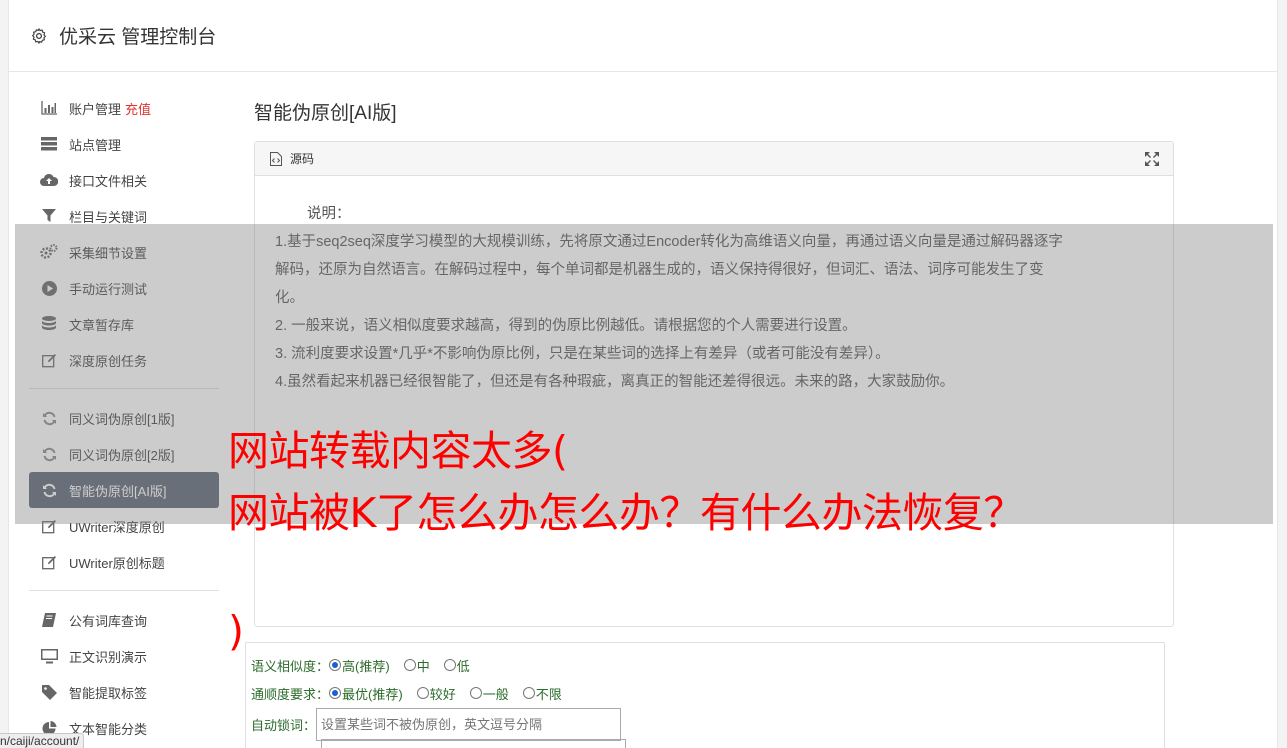 The height and width of the screenshot is (748, 1287). What do you see at coordinates (714, 159) in the screenshot?
I see `panel-header: 源码` at bounding box center [714, 159].